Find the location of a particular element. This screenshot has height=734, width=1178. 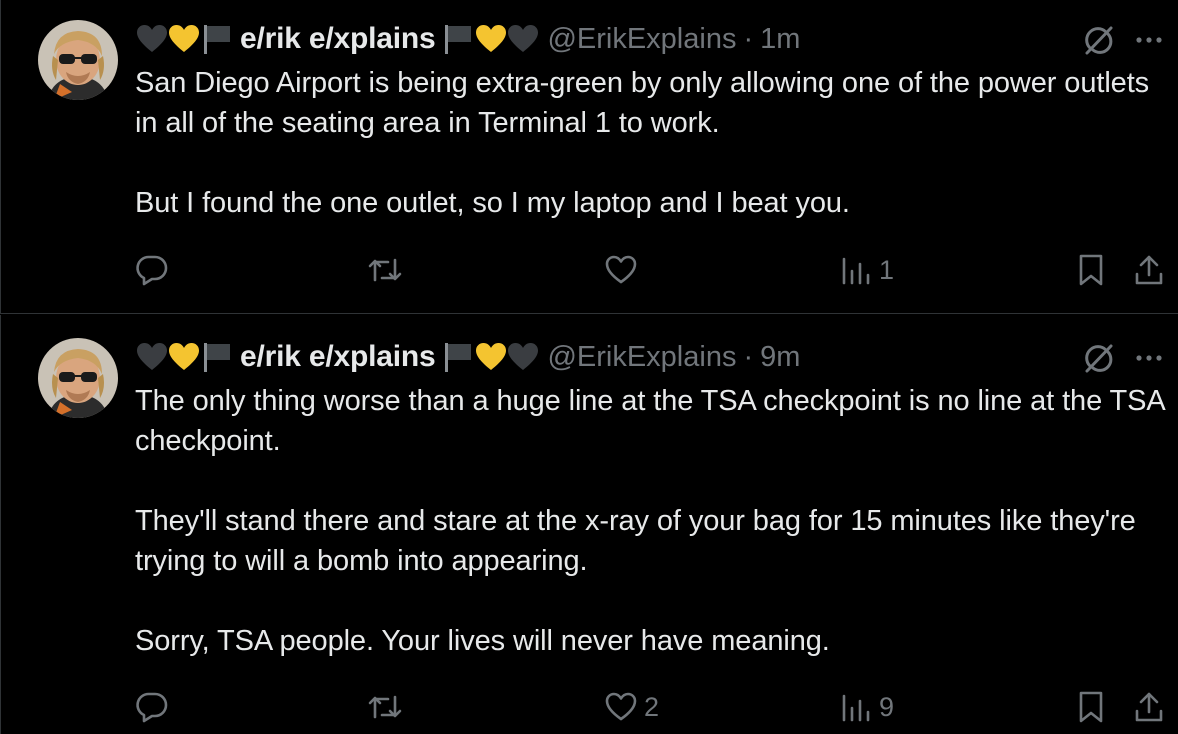

views-button: 1 is located at coordinates (866, 270).